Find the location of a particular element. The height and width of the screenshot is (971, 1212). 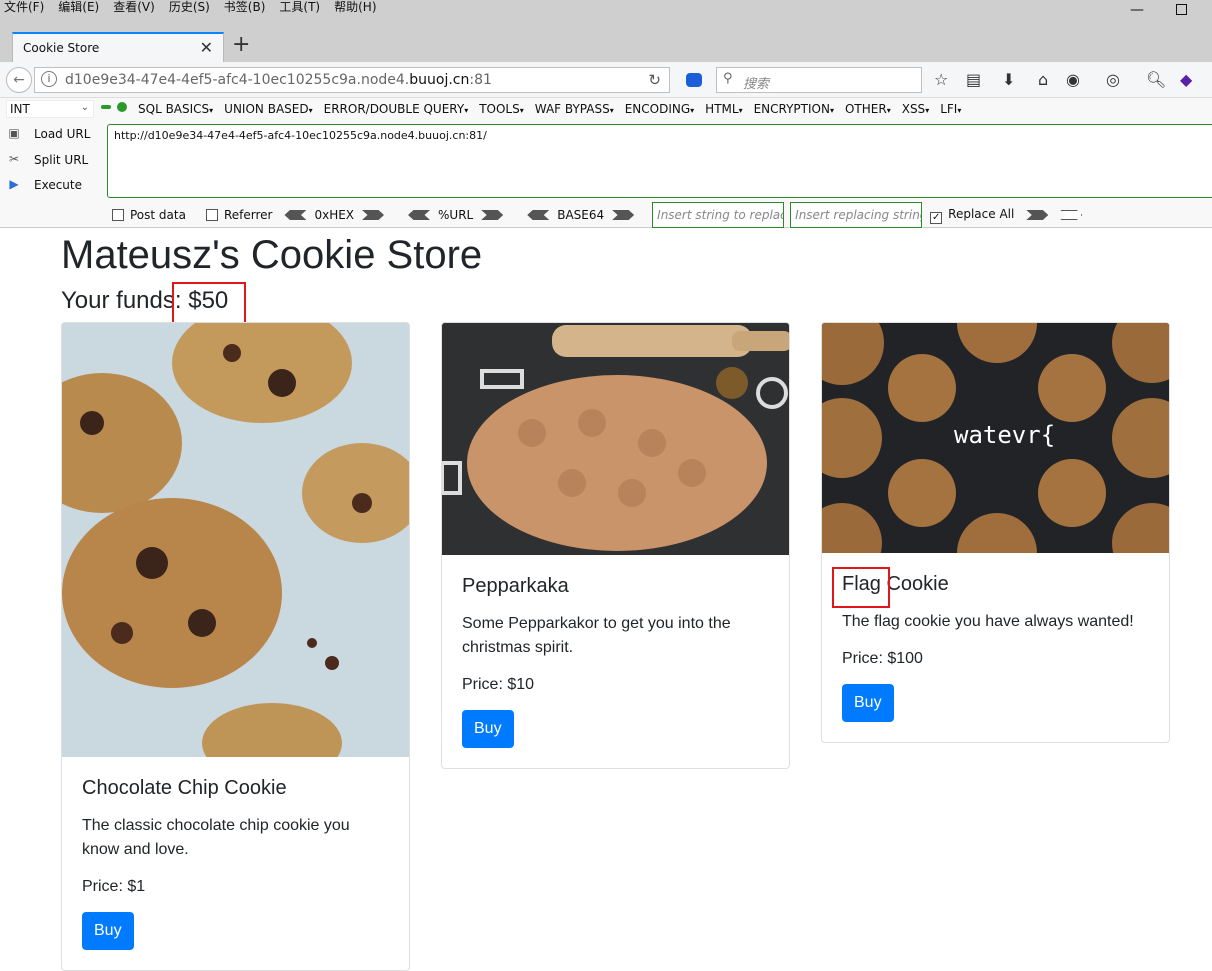

type-select-value: INT is located at coordinates (20, 109).